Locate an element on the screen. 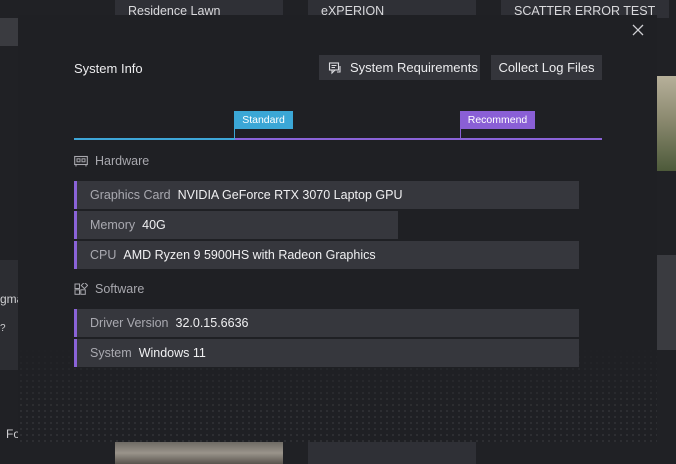 This screenshot has height=464, width=676. close-icon is located at coordinates (638, 30).